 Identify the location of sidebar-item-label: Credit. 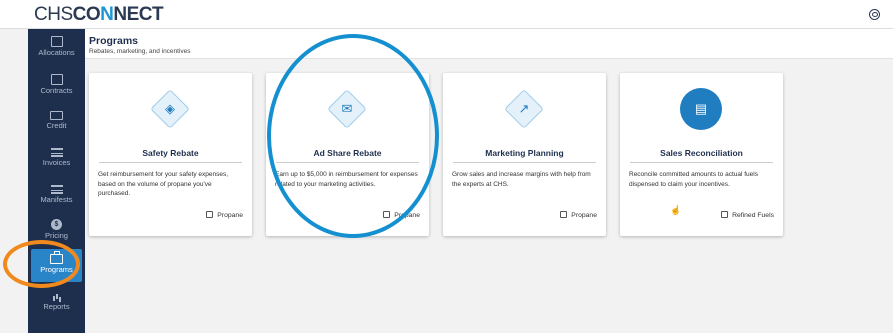
(56, 125).